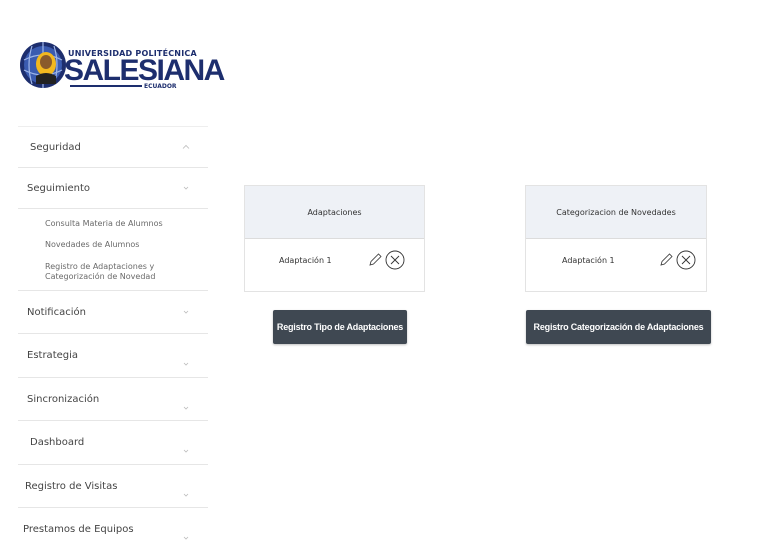 This screenshot has height=550, width=766. What do you see at coordinates (160, 86) in the screenshot?
I see `country-label: ECUADOR` at bounding box center [160, 86].